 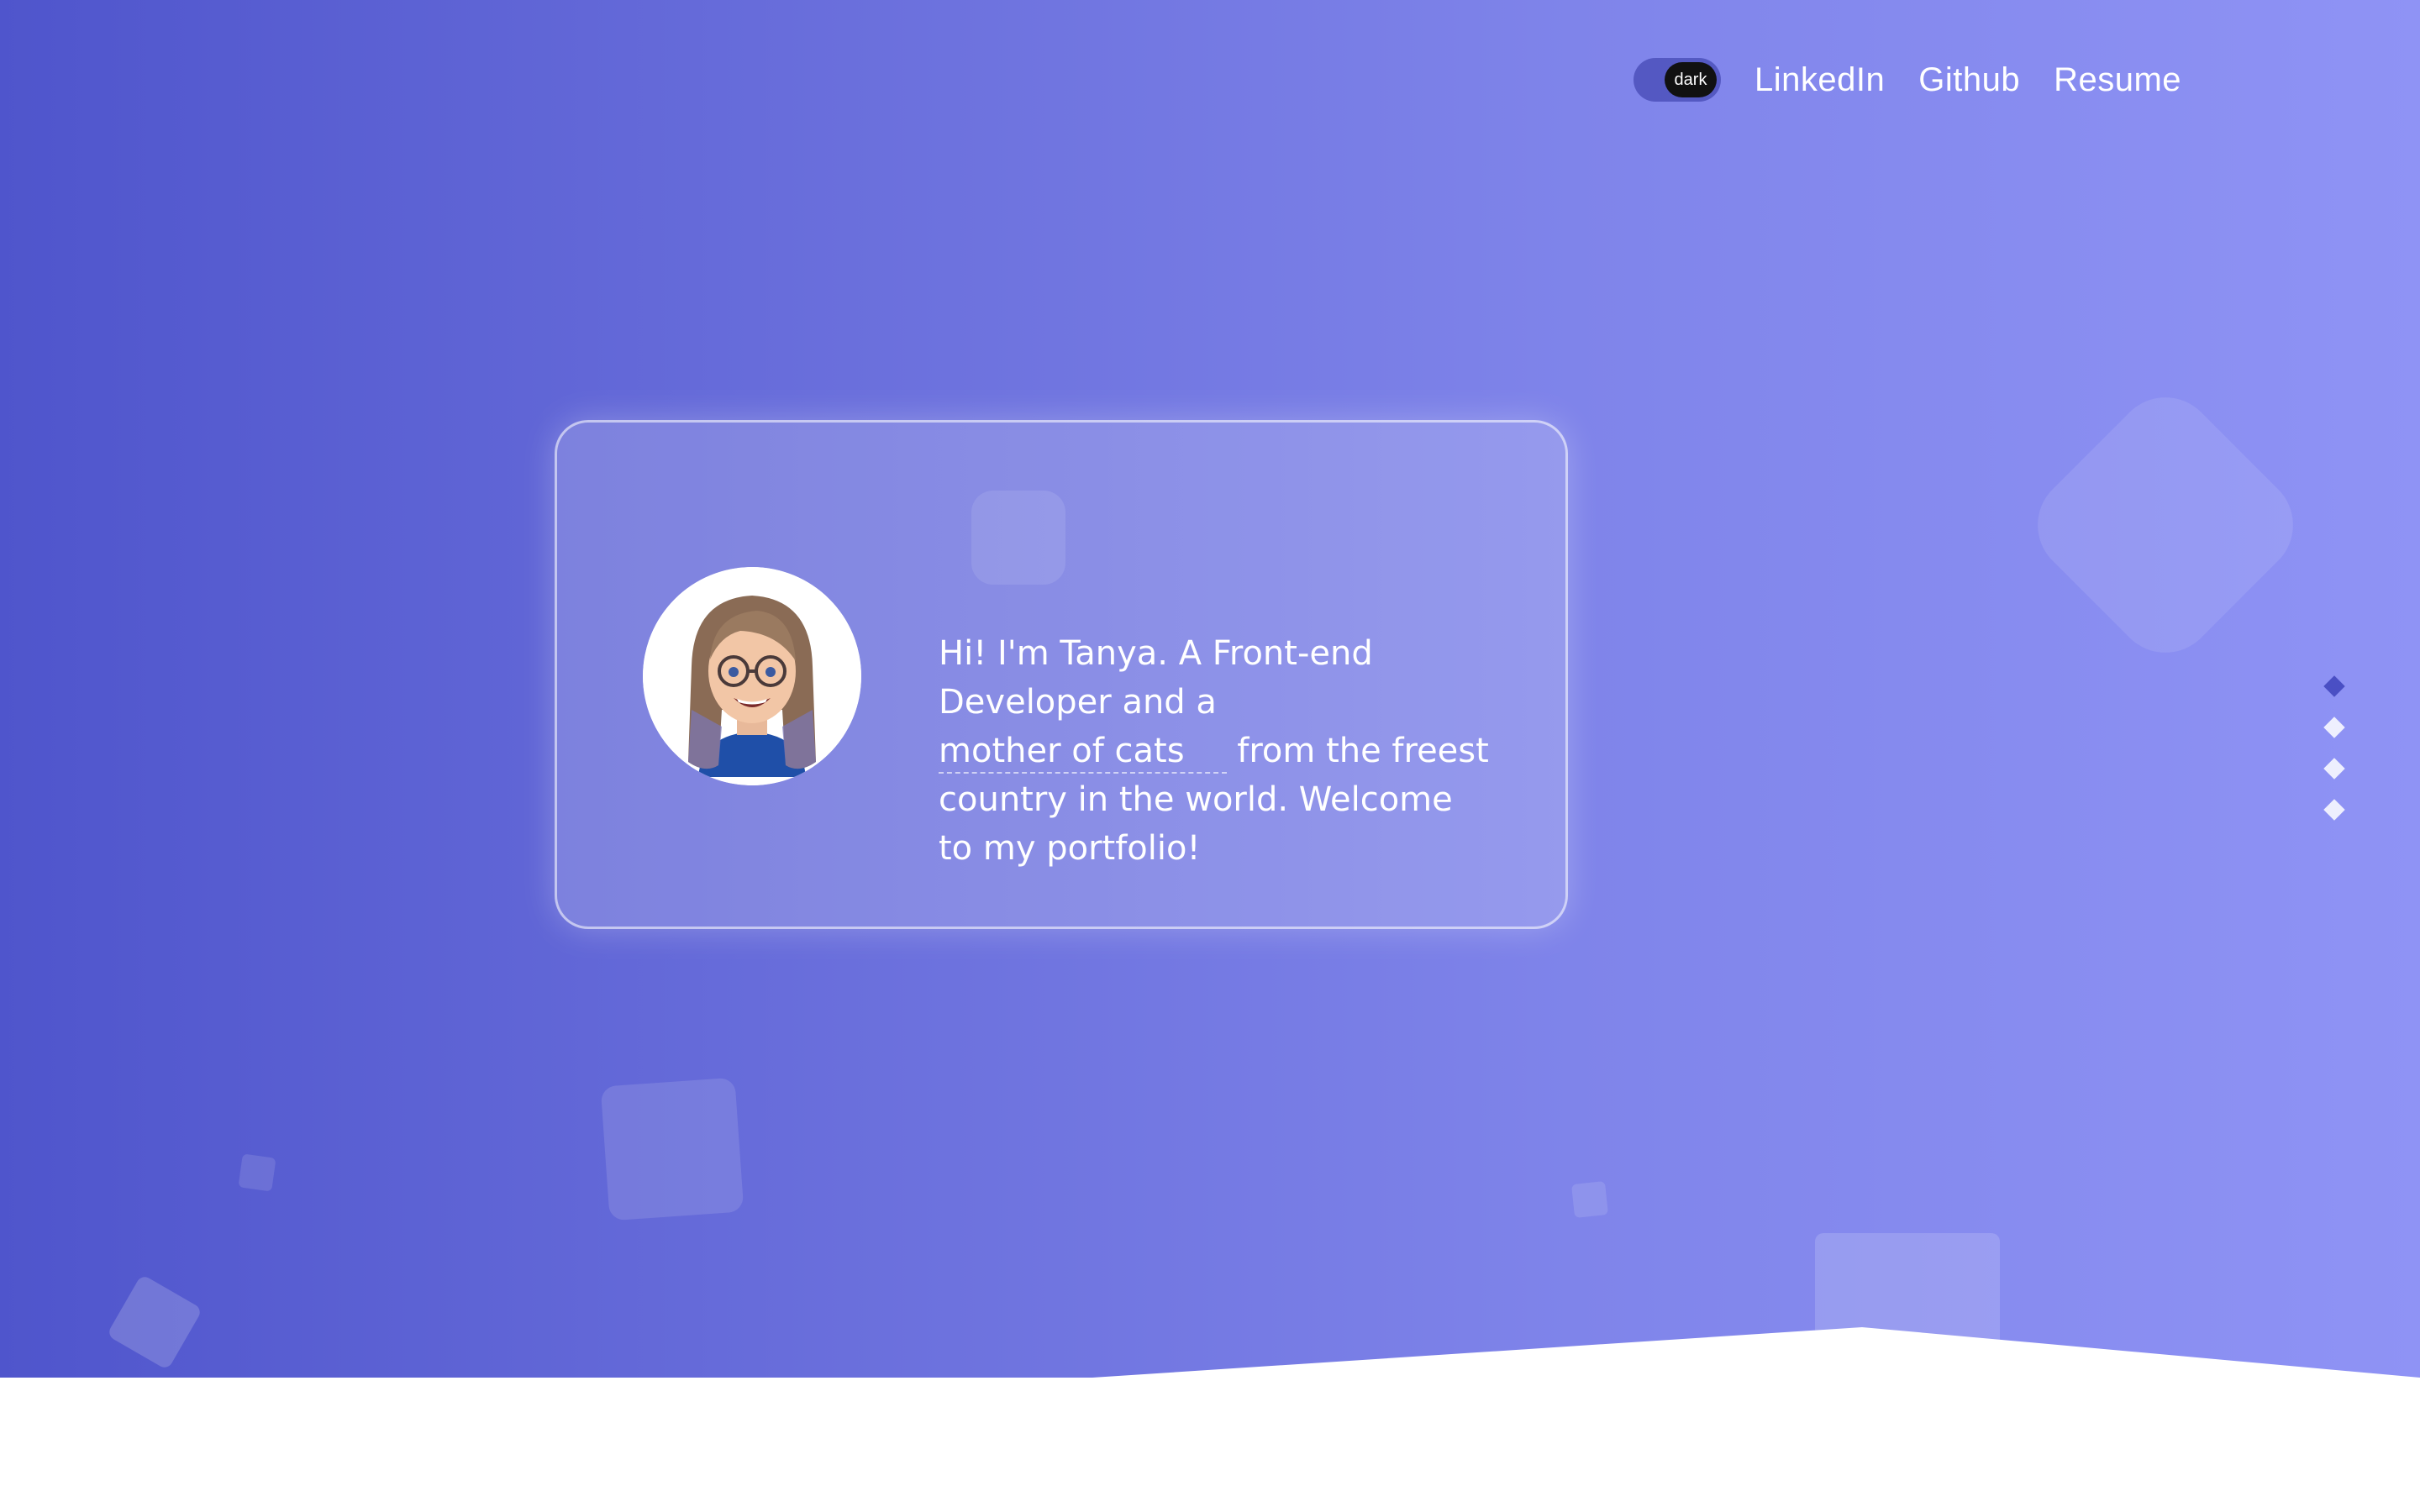 What do you see at coordinates (1908, 80) in the screenshot?
I see `top-nav: dark LinkedIn Github Resume` at bounding box center [1908, 80].